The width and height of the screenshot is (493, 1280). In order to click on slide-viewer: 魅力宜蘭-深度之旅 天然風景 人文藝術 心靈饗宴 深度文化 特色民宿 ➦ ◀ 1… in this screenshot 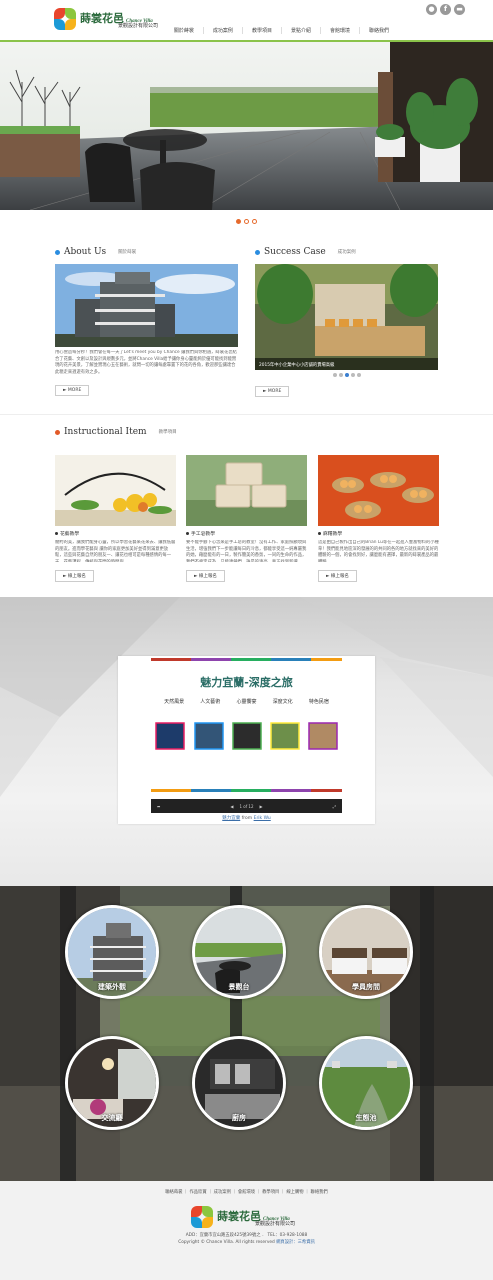, I will do `click(246, 735)`.